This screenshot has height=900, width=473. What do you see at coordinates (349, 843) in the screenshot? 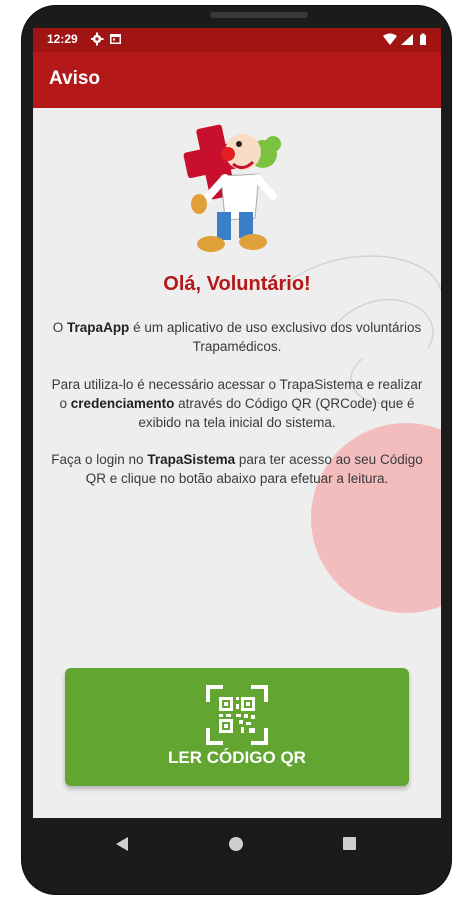
I see `recents-icon` at bounding box center [349, 843].